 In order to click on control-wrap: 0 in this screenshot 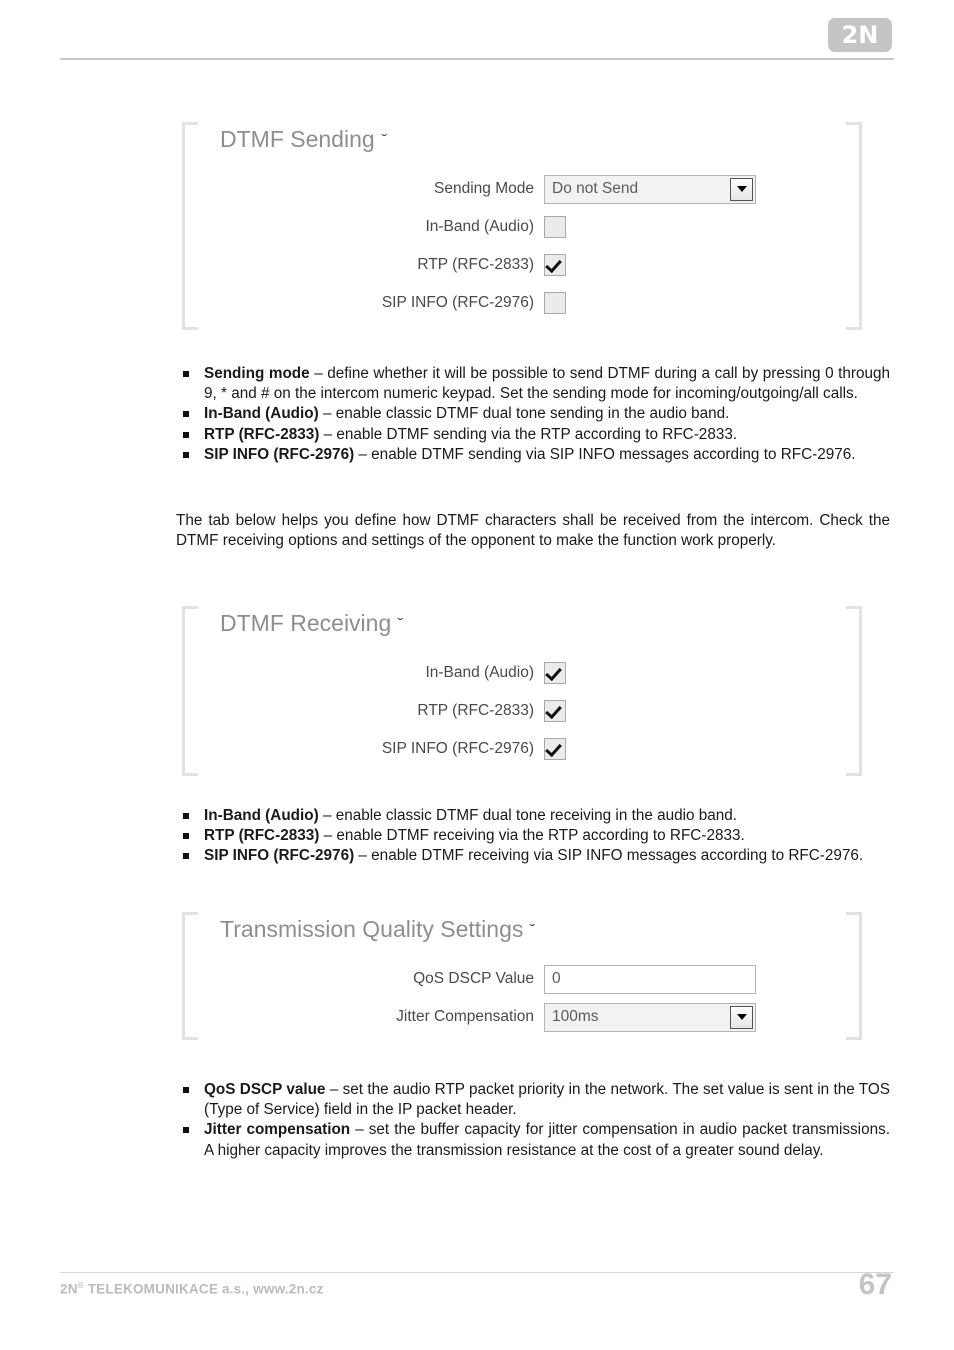, I will do `click(650, 979)`.